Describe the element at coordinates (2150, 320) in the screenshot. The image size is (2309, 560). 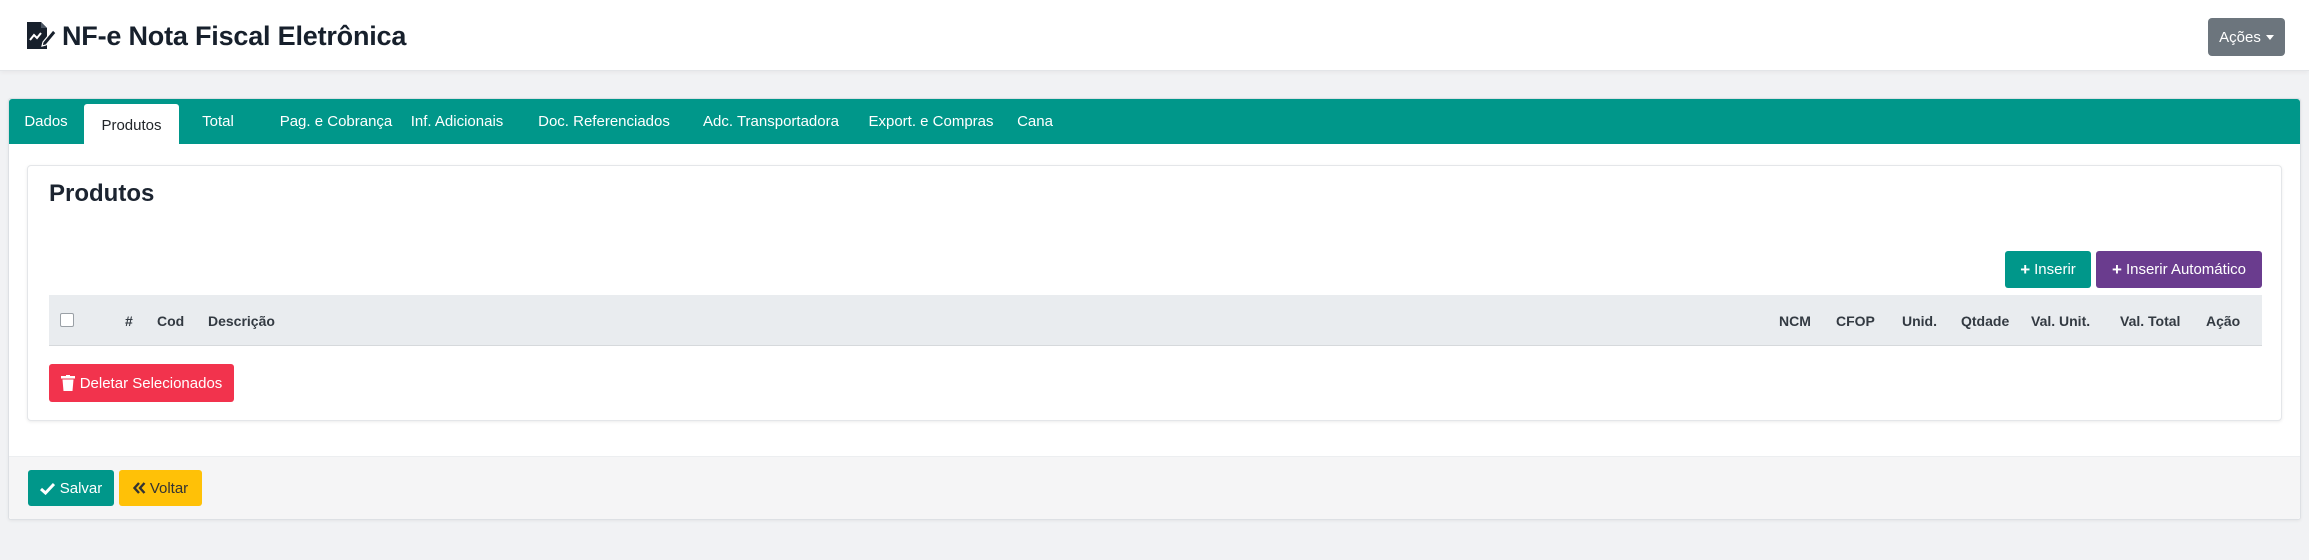
I see `col-val-total: Val. Total` at that location.